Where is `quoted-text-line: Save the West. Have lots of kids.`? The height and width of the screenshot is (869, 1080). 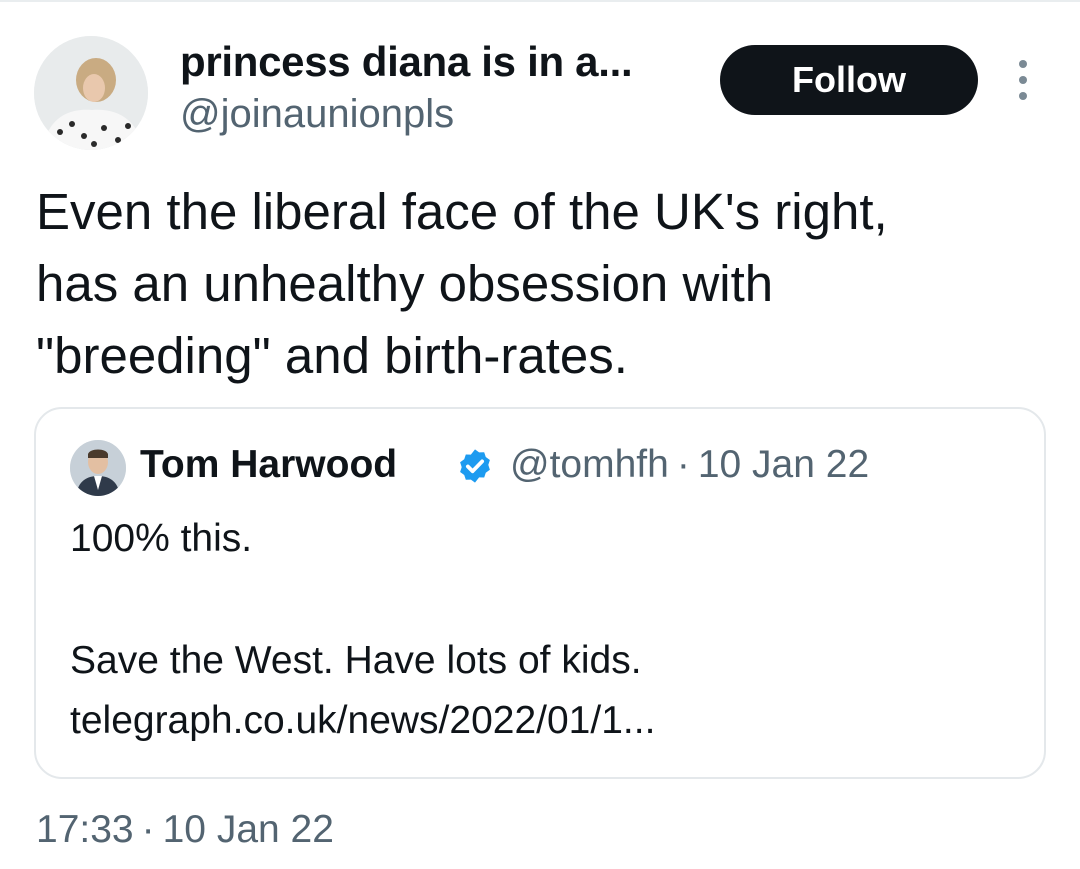
quoted-text-line: Save the West. Have lots of kids. is located at coordinates (356, 660).